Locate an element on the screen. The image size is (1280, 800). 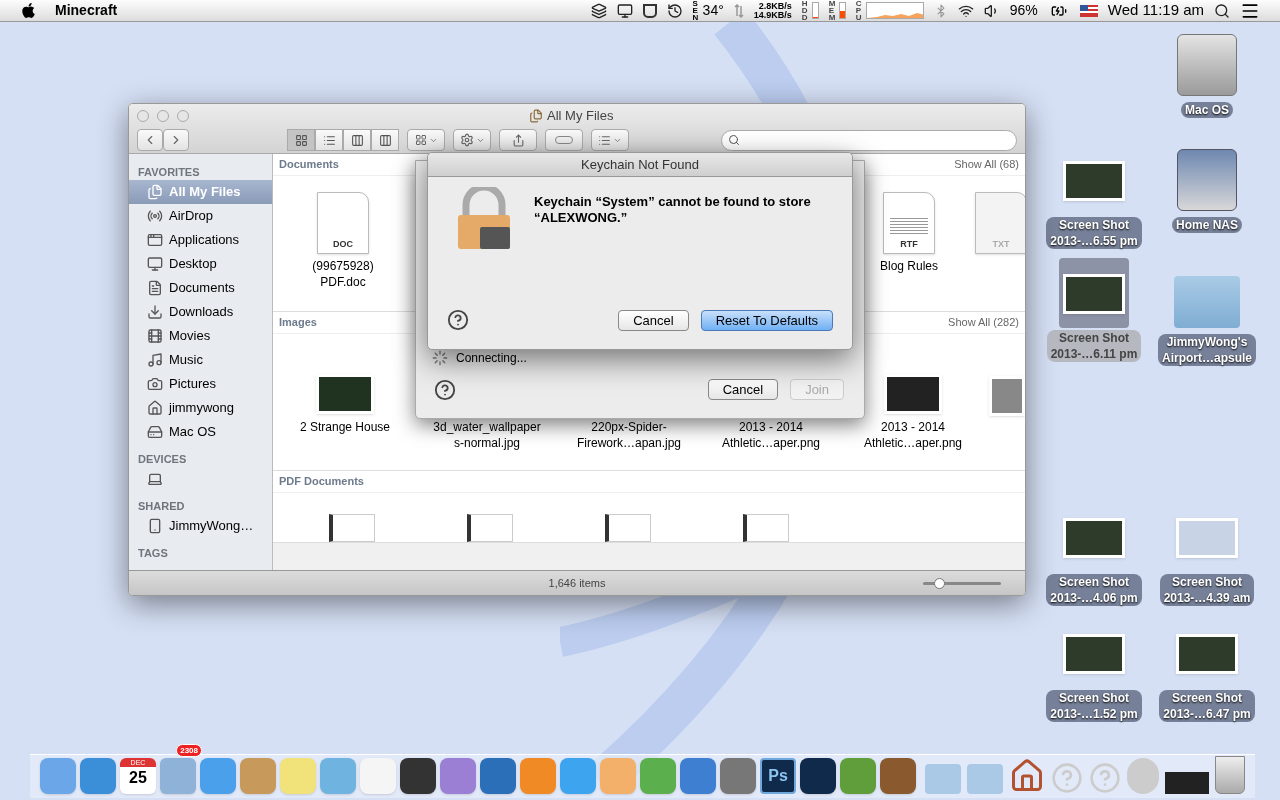
sidebar-item: jimmywong is located at coordinates (200, 408).